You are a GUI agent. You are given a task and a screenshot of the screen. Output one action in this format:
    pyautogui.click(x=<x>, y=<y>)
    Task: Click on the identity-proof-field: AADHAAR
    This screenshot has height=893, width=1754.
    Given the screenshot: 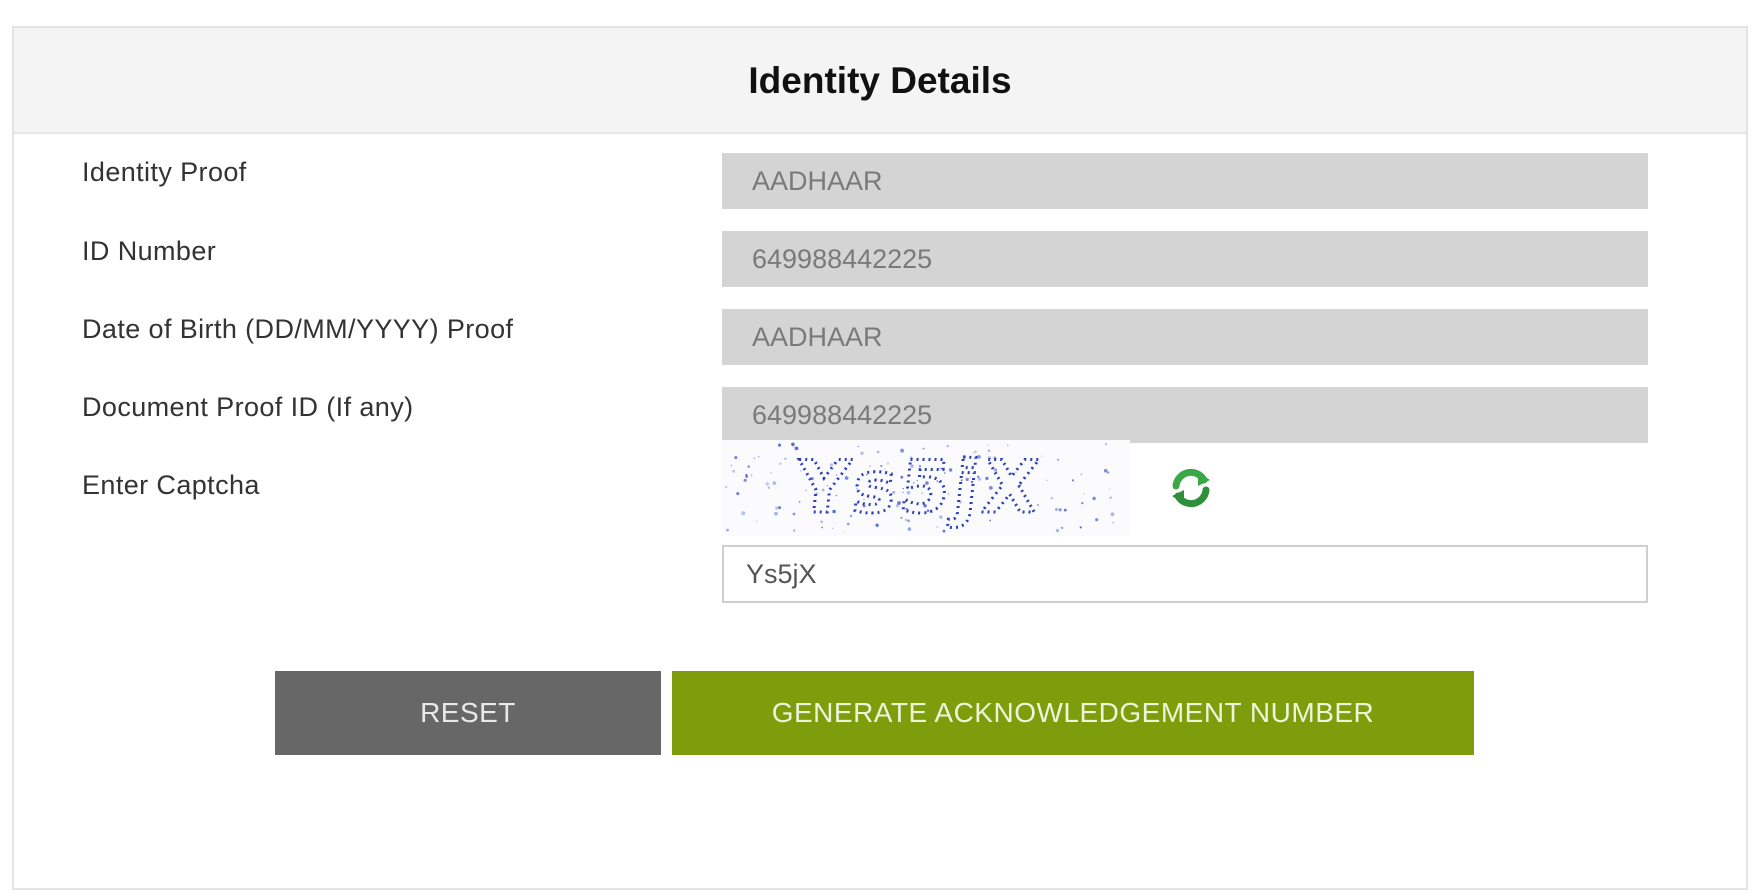 What is the action you would take?
    pyautogui.click(x=1185, y=181)
    